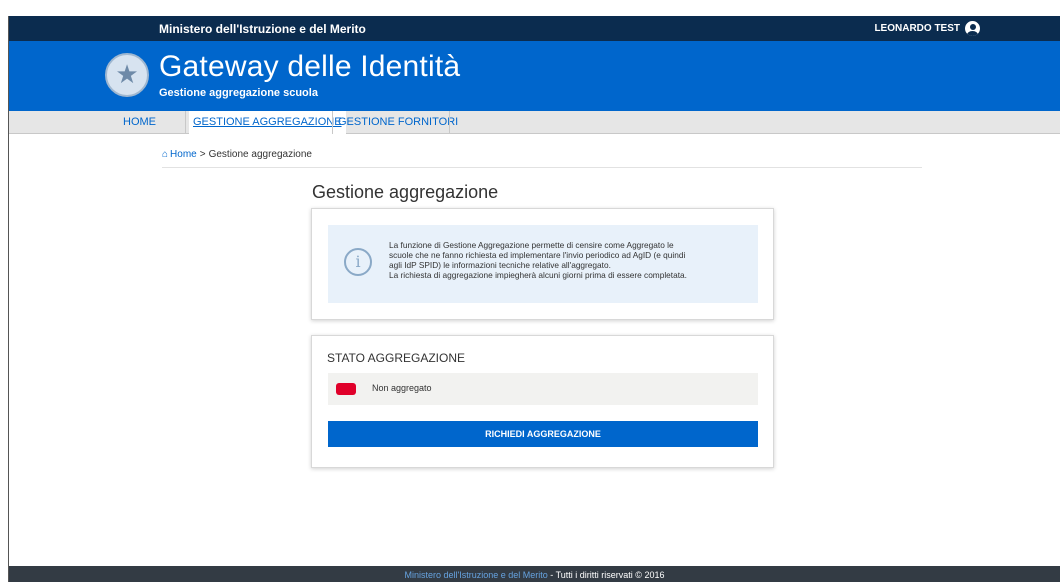 The height and width of the screenshot is (582, 1060). I want to click on ministry-name: Ministero dell'Istruzione e del Merito, so click(262, 29).